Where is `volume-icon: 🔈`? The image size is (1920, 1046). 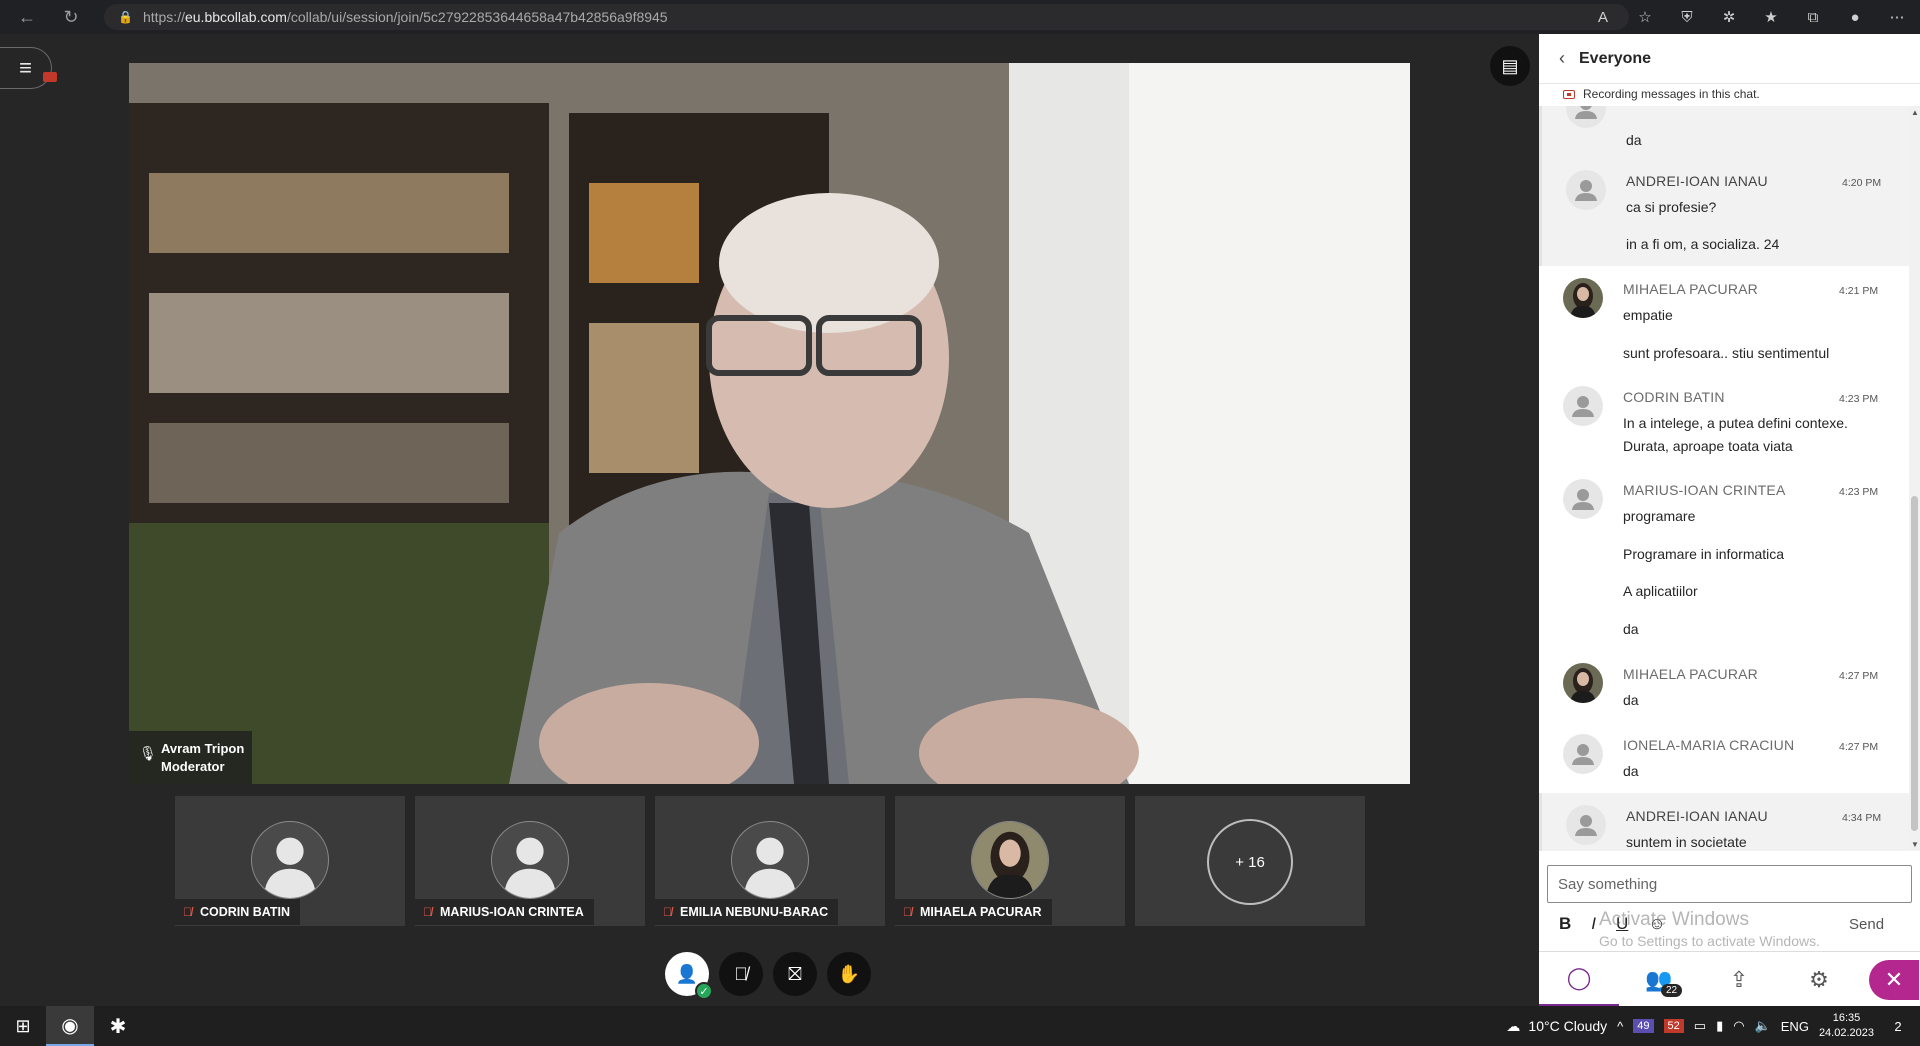
volume-icon: 🔈 is located at coordinates (1763, 1026).